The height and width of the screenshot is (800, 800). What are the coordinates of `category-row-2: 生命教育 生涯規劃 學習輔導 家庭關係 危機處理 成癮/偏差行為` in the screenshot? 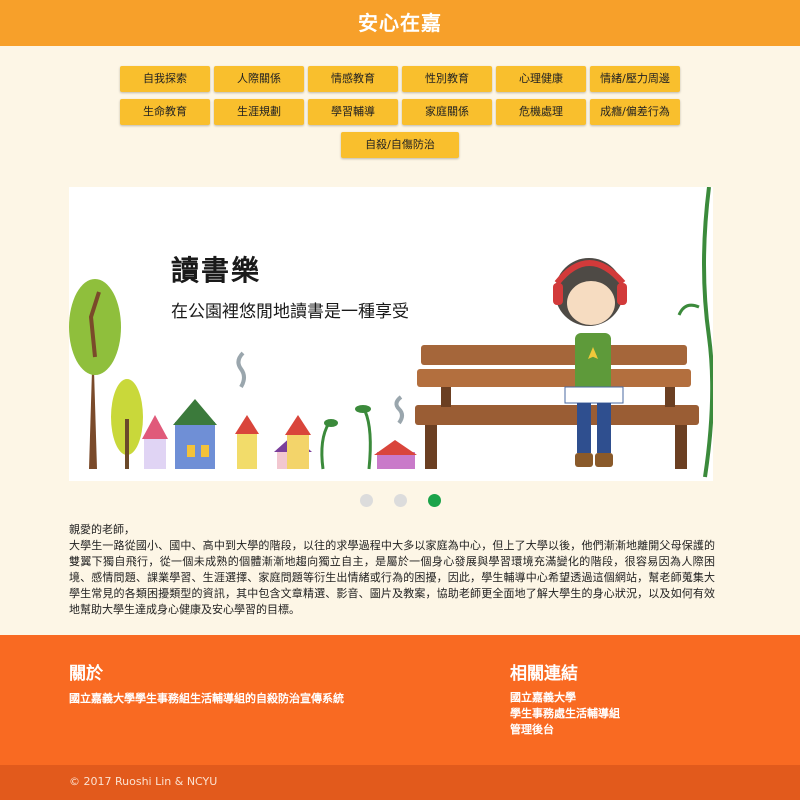 It's located at (400, 112).